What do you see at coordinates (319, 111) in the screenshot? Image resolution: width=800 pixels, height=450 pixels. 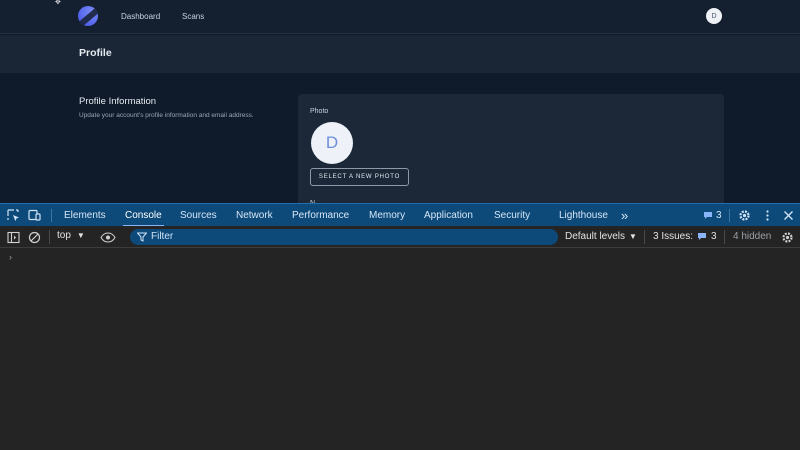 I see `photo-label: Photo` at bounding box center [319, 111].